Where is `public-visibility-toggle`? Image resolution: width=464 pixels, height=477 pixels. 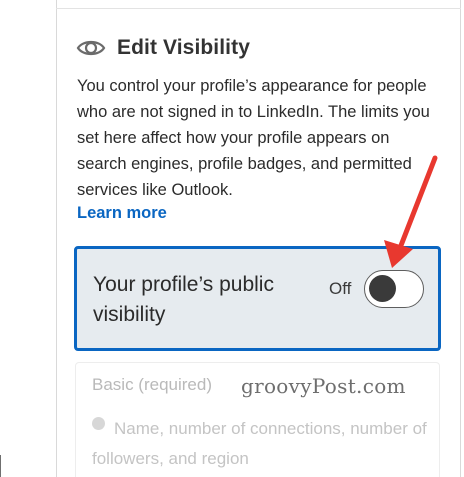 public-visibility-toggle is located at coordinates (394, 289).